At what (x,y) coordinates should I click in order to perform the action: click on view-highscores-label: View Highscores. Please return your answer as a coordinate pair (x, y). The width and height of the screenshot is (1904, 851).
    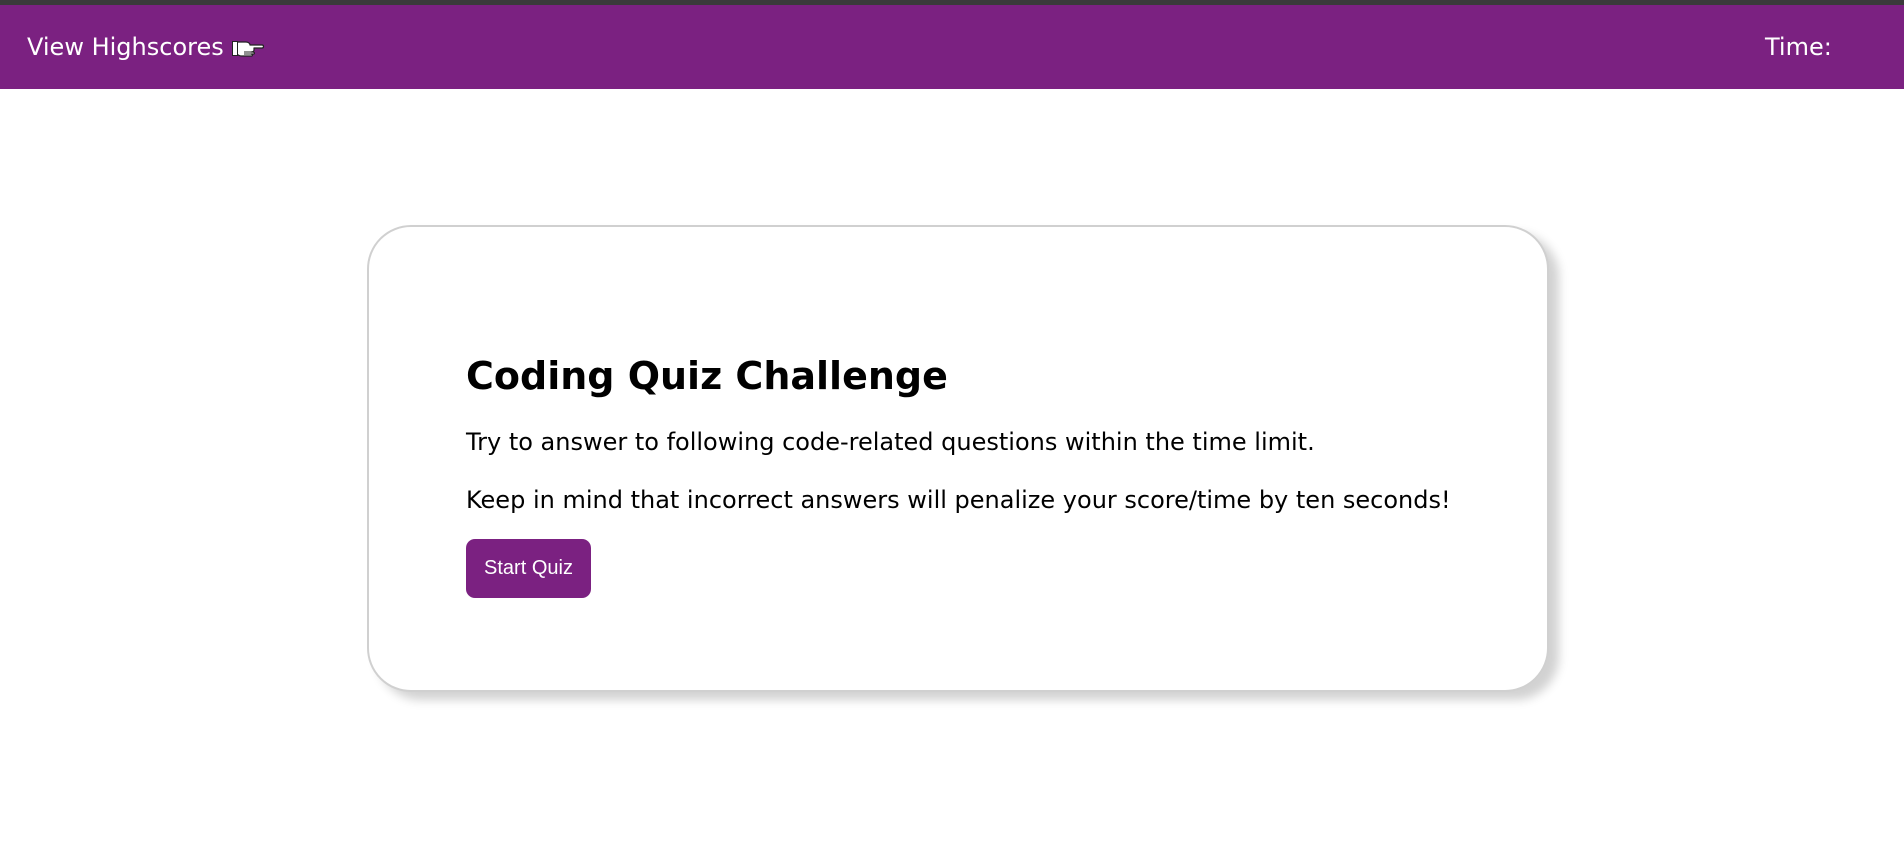
    Looking at the image, I should click on (125, 47).